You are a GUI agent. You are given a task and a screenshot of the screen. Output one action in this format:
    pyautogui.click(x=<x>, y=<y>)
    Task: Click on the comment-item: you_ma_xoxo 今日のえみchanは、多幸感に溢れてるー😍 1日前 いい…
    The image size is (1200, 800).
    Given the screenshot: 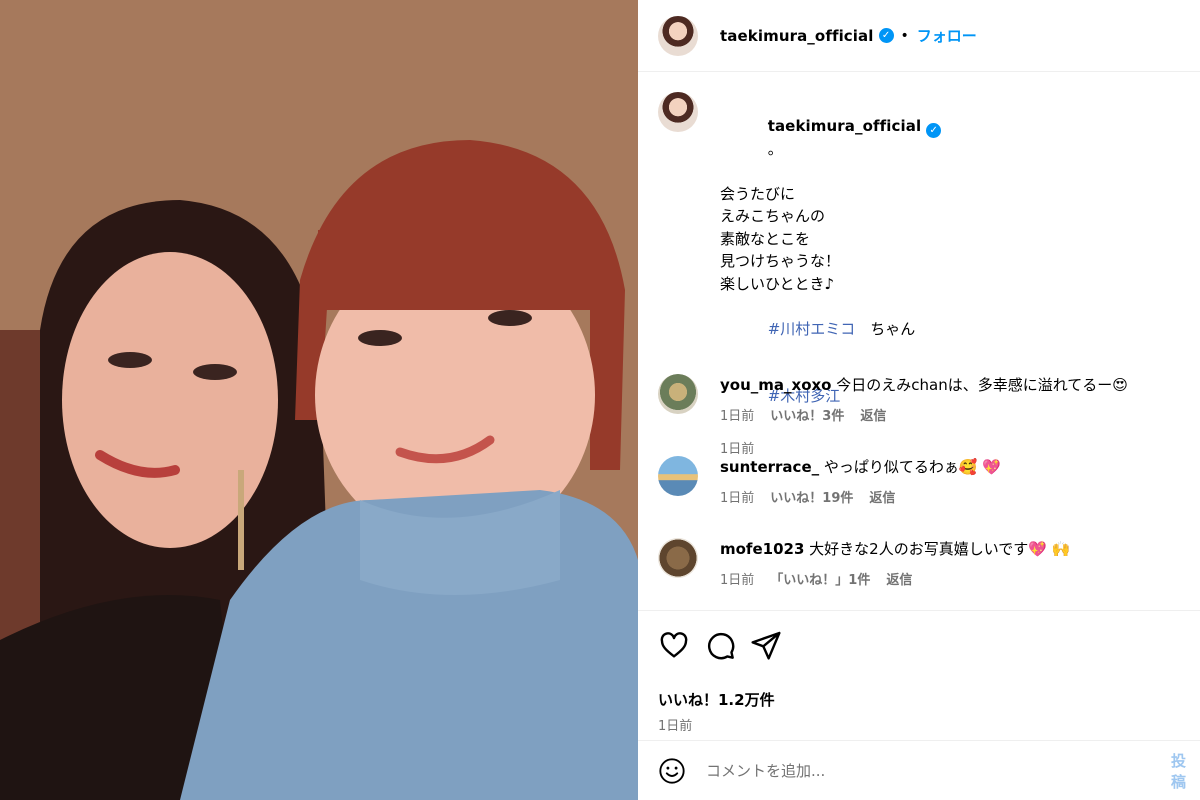 What is the action you would take?
    pyautogui.click(x=923, y=399)
    